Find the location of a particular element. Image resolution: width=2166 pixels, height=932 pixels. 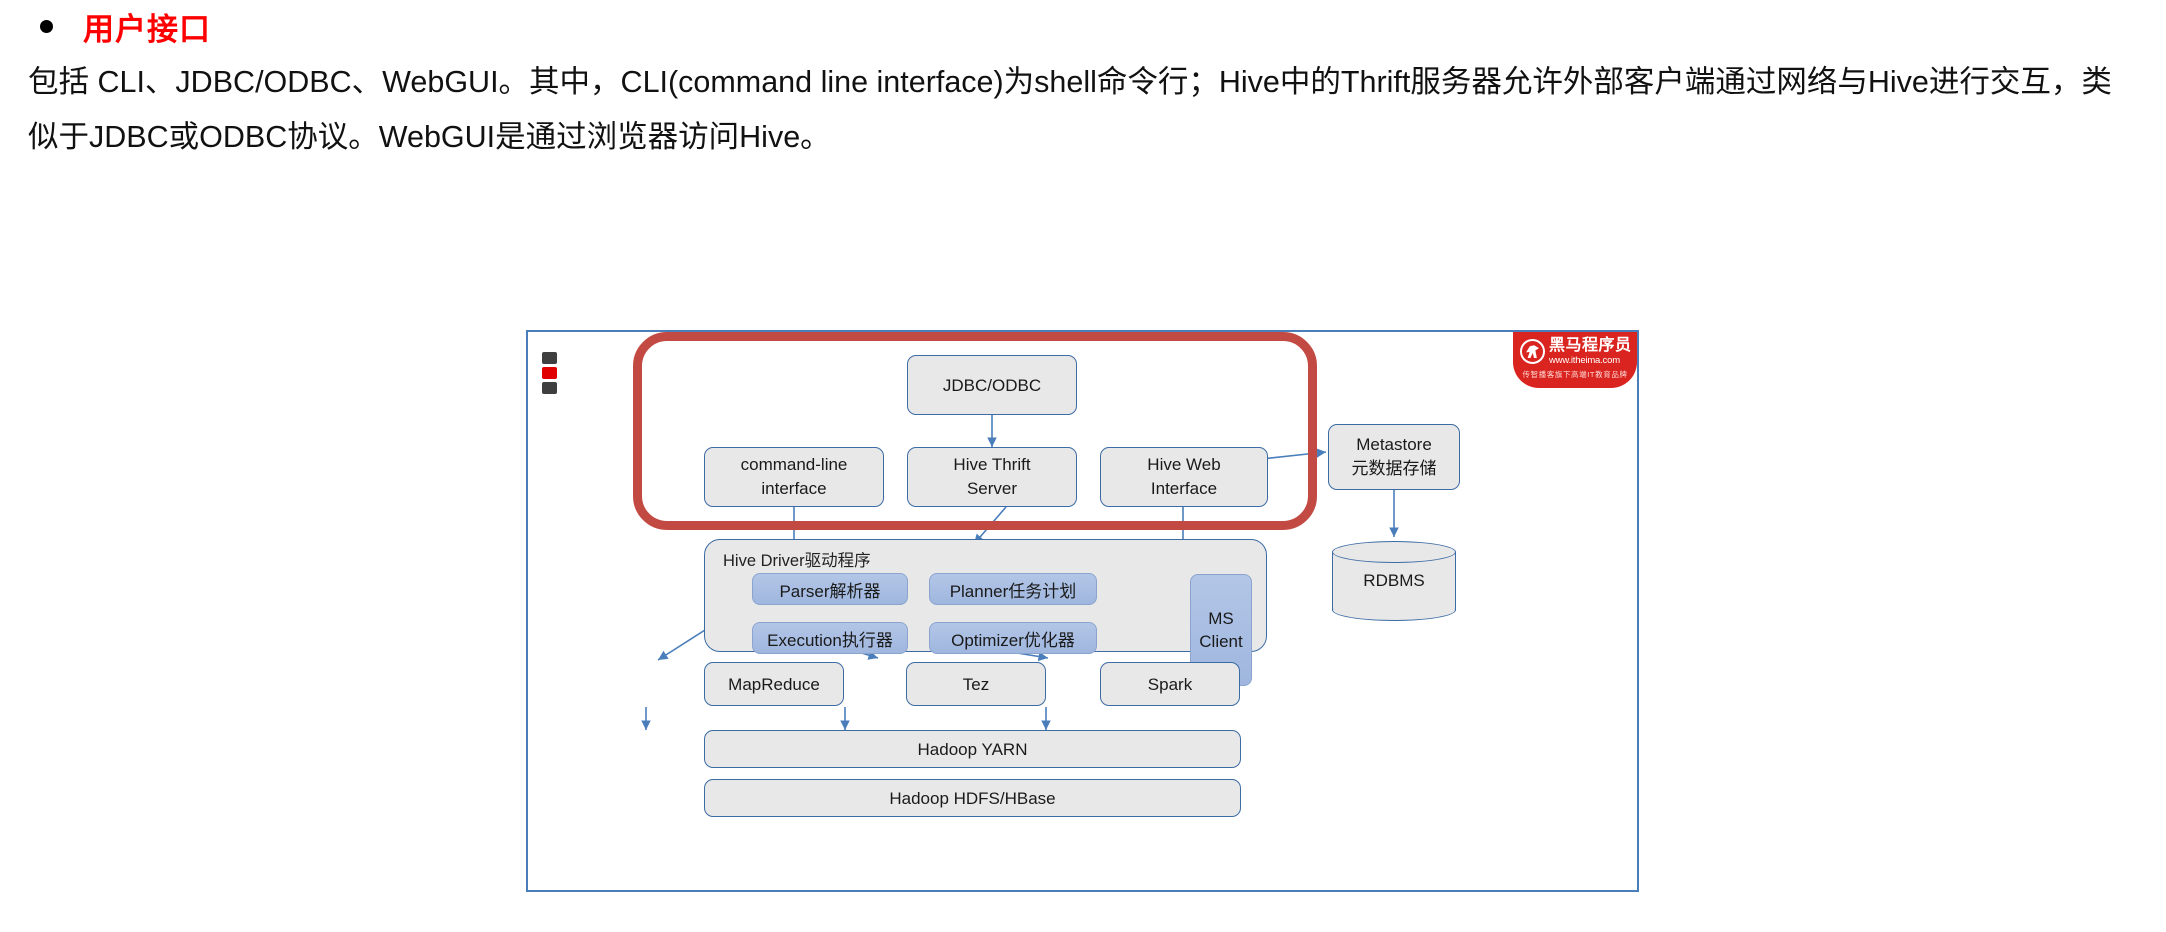

node-hadoop-hdfs: Hadoop HDFS/HBase is located at coordinates (972, 798).